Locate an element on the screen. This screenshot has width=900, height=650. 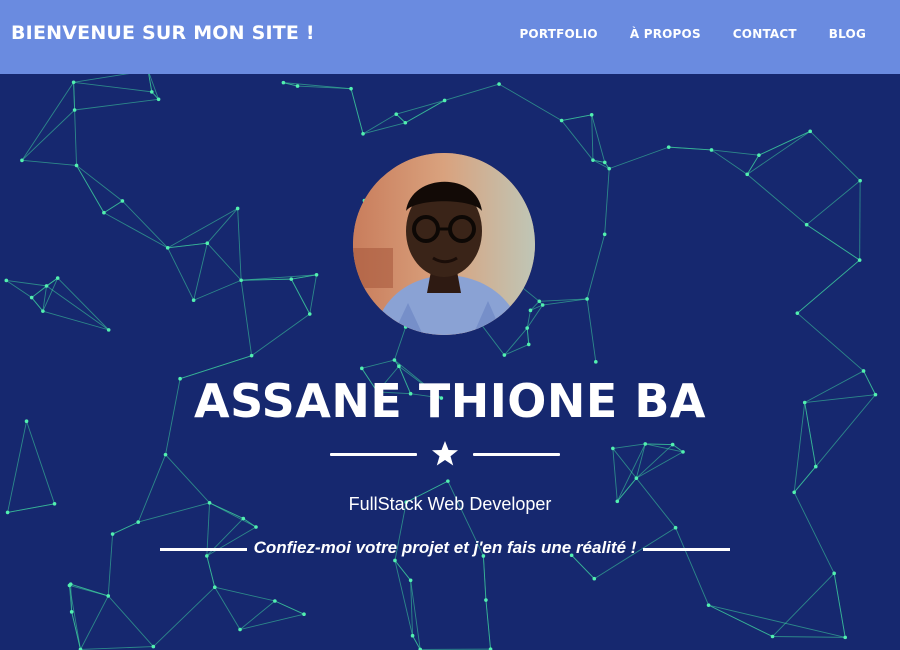
main-nav: PORTFOLIO À PROPOS CONTACT BLOG is located at coordinates (688, 34).